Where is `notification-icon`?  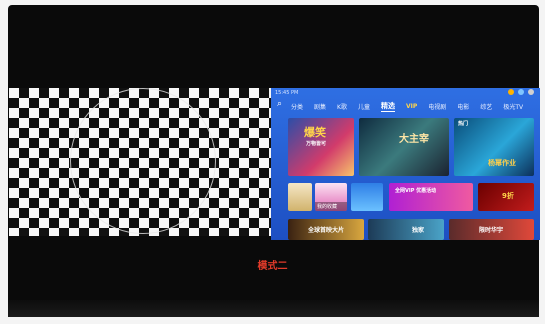 notification-icon is located at coordinates (511, 92).